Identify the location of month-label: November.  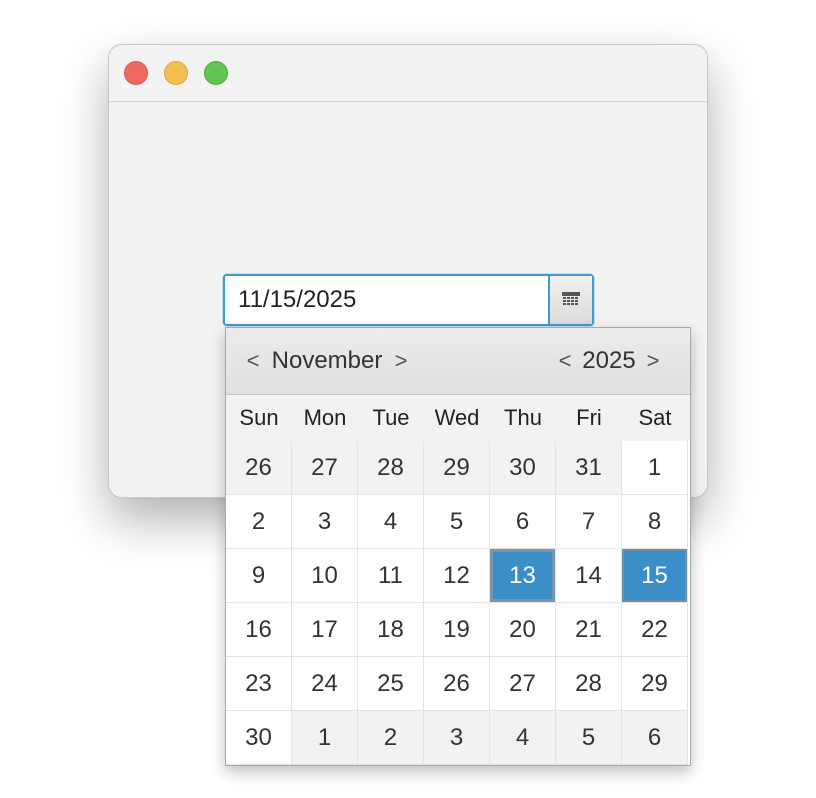
(327, 360).